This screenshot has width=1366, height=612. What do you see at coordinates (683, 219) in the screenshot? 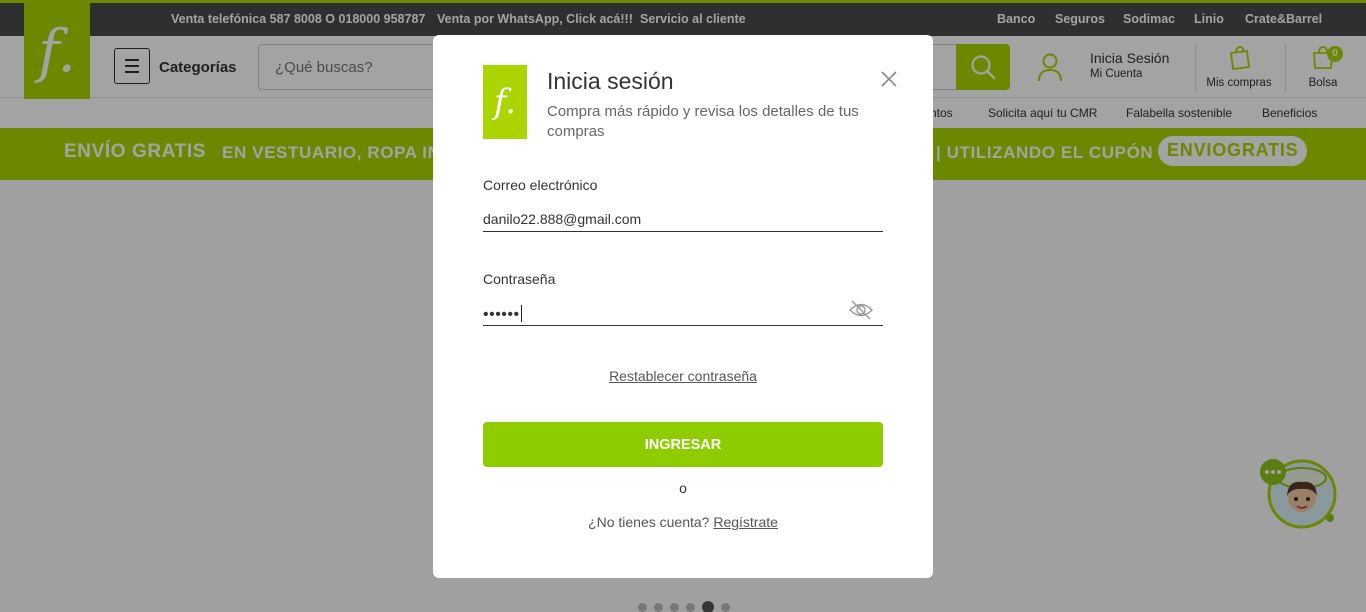
I see `email-field` at bounding box center [683, 219].